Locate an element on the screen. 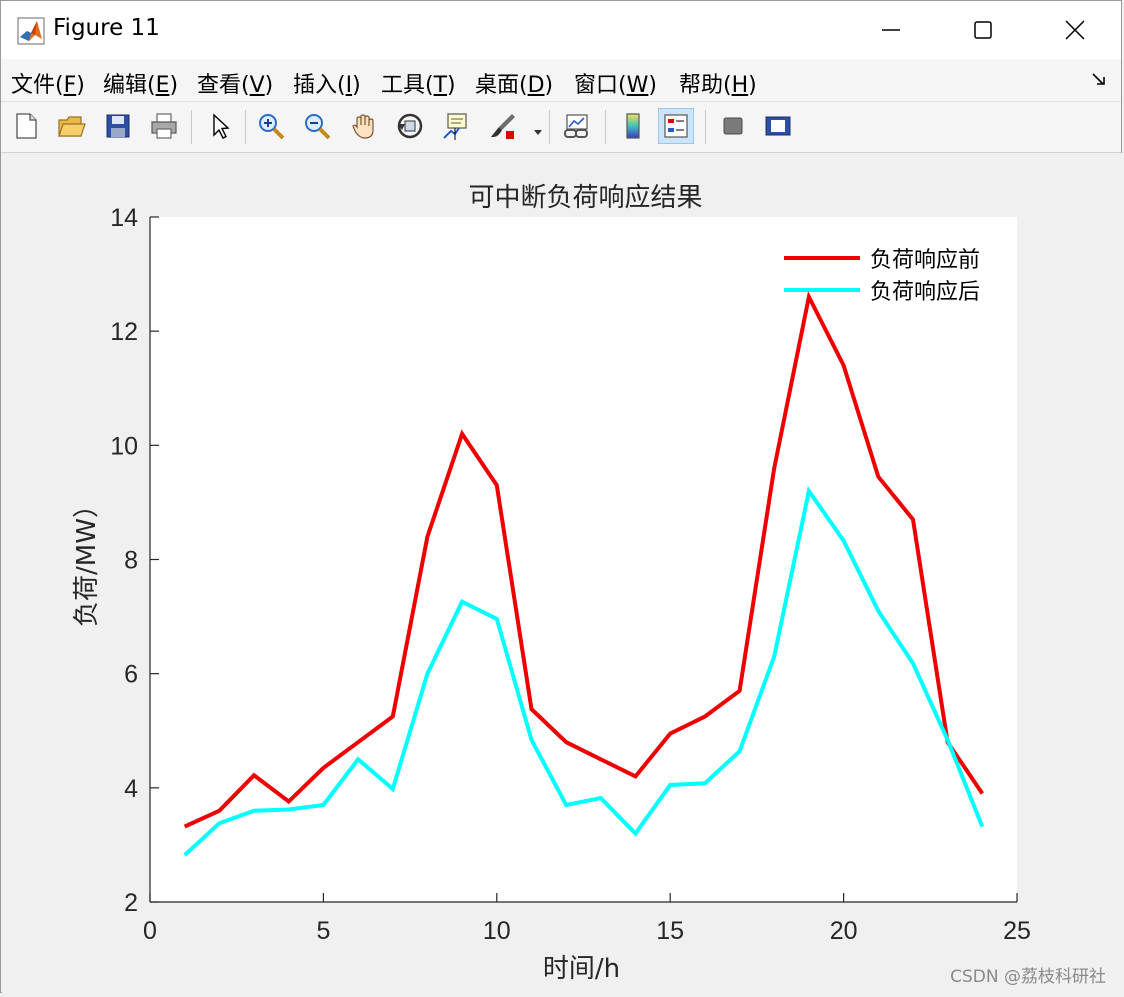 This screenshot has width=1124, height=997. x-axis-label: 时间/h is located at coordinates (581, 969).